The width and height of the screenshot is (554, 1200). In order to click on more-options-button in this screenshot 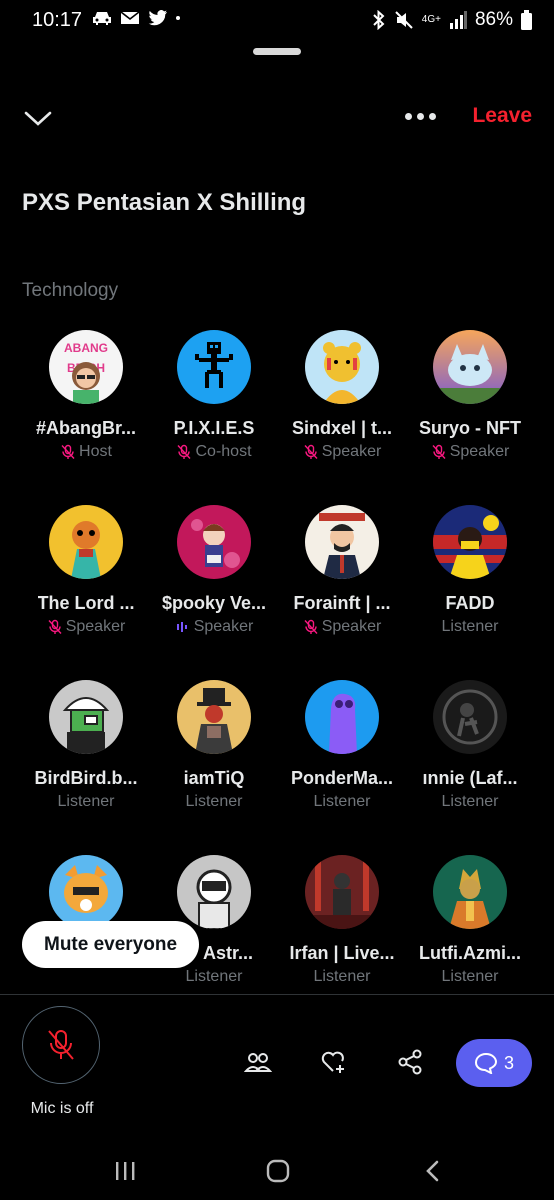, I will do `click(420, 116)`.